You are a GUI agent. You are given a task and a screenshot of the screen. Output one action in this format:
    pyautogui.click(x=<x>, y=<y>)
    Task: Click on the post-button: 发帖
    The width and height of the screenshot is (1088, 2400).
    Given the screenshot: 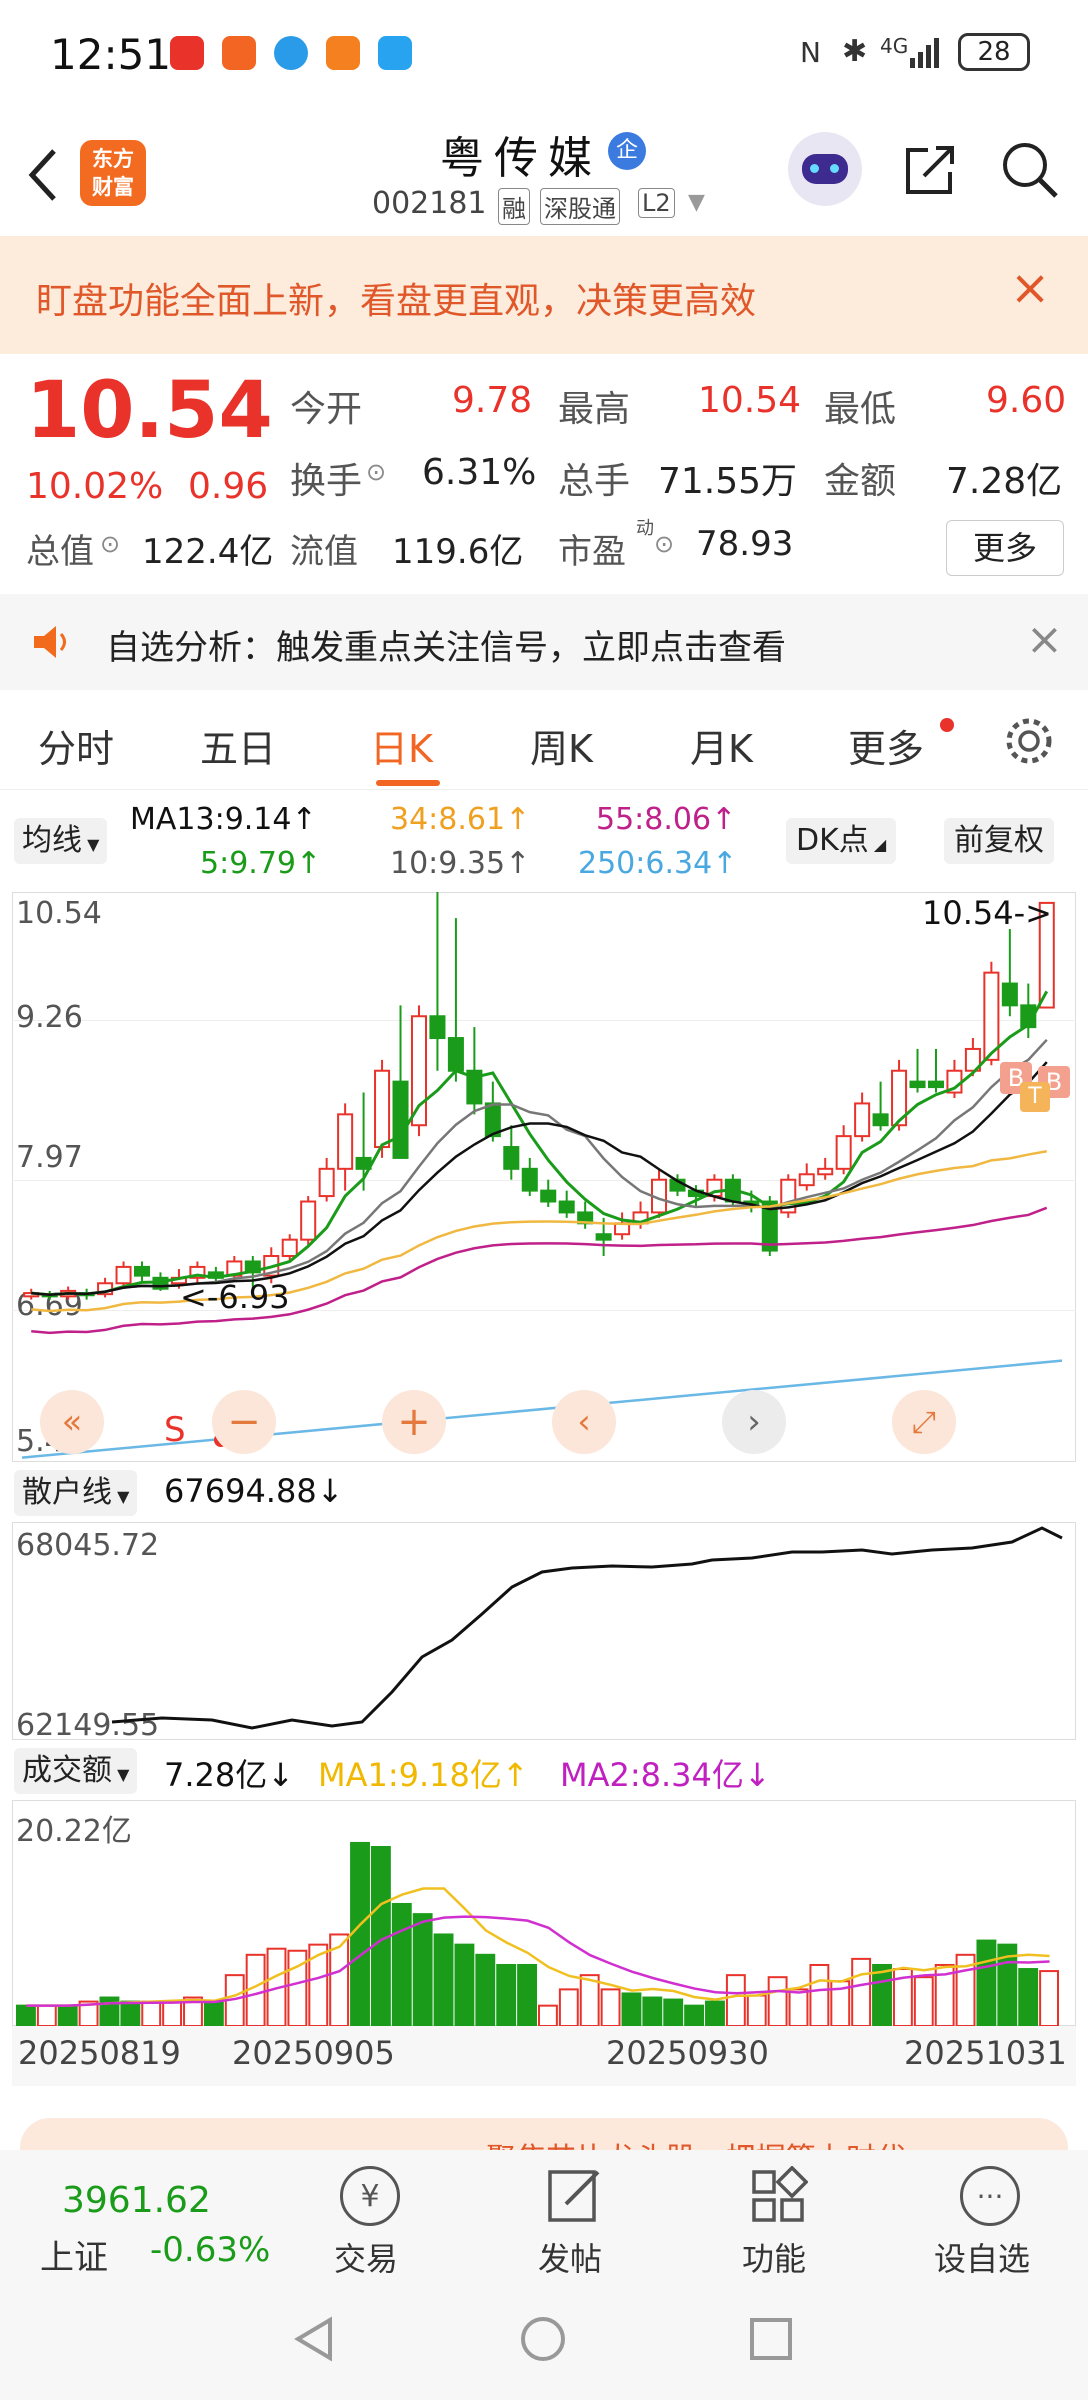 What is the action you would take?
    pyautogui.click(x=574, y=2222)
    